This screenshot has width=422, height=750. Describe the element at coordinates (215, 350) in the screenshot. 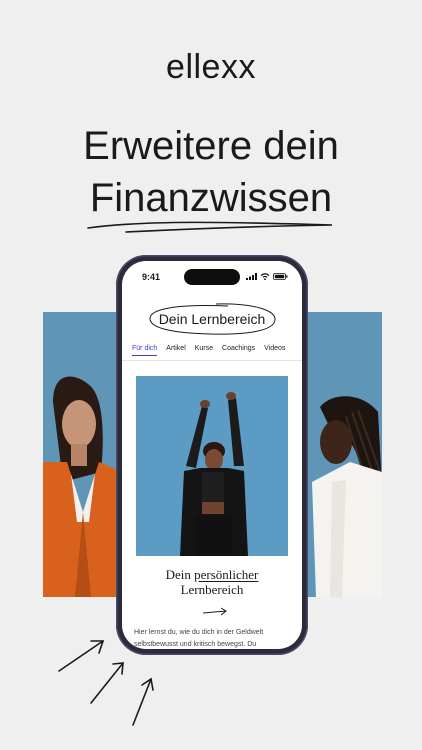

I see `category-tabs: Für dich Artikel Kurse Coachings Videos` at that location.